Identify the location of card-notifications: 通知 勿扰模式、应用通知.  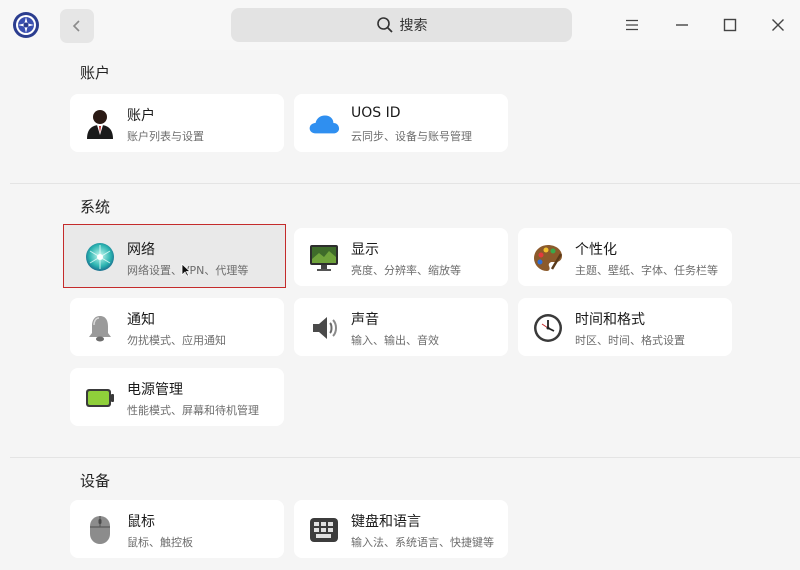
(177, 327).